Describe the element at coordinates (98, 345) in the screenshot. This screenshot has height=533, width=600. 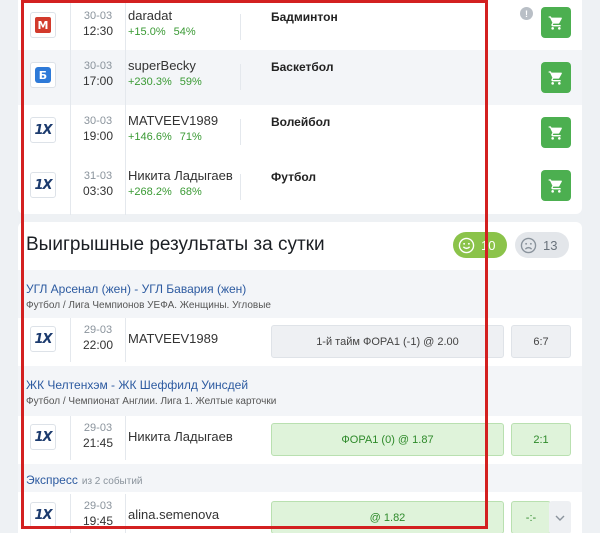
I see `bet-time: 22:00` at that location.